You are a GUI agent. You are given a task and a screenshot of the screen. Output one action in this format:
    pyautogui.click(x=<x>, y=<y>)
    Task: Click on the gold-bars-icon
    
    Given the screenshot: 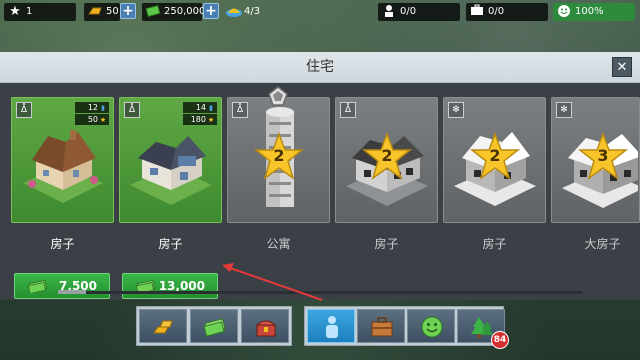 What is the action you would take?
    pyautogui.click(x=163, y=327)
    